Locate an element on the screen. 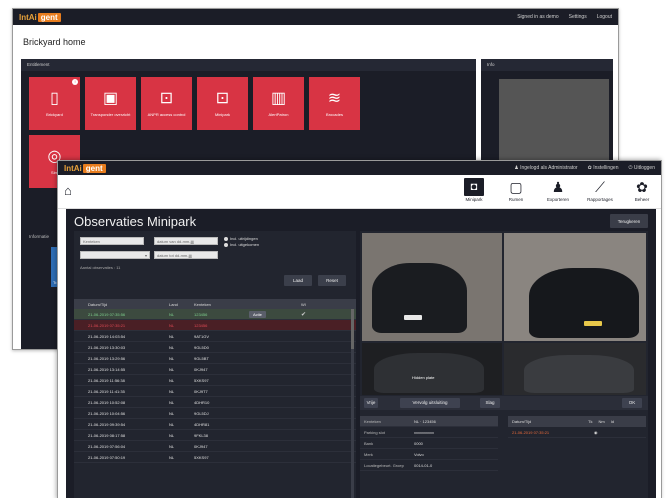  nav-beheer: ✿ Beheer is located at coordinates (641, 190).